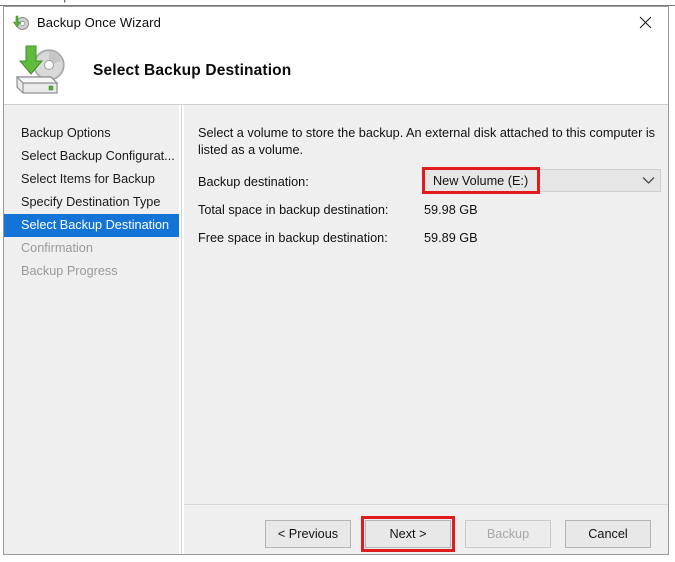  I want to click on previous-button-wrap: < Previous, so click(308, 534).